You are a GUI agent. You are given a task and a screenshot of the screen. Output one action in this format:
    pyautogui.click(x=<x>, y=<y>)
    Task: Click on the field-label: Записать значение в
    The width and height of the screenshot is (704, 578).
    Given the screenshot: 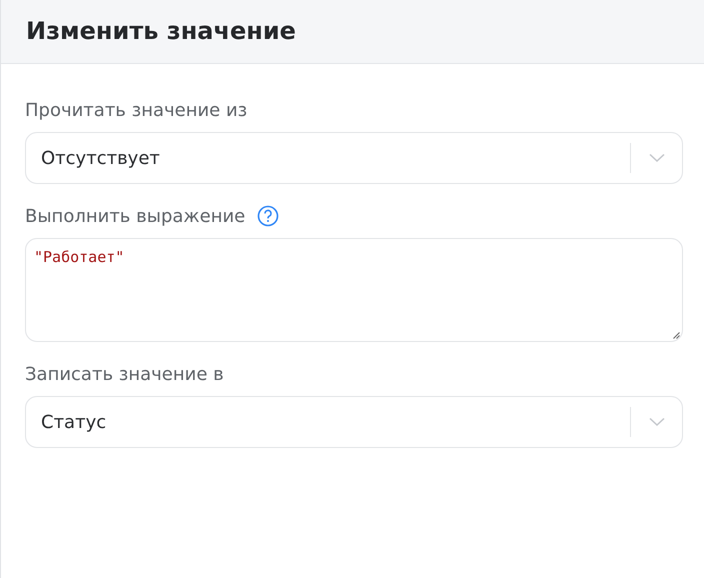 What is the action you would take?
    pyautogui.click(x=124, y=374)
    